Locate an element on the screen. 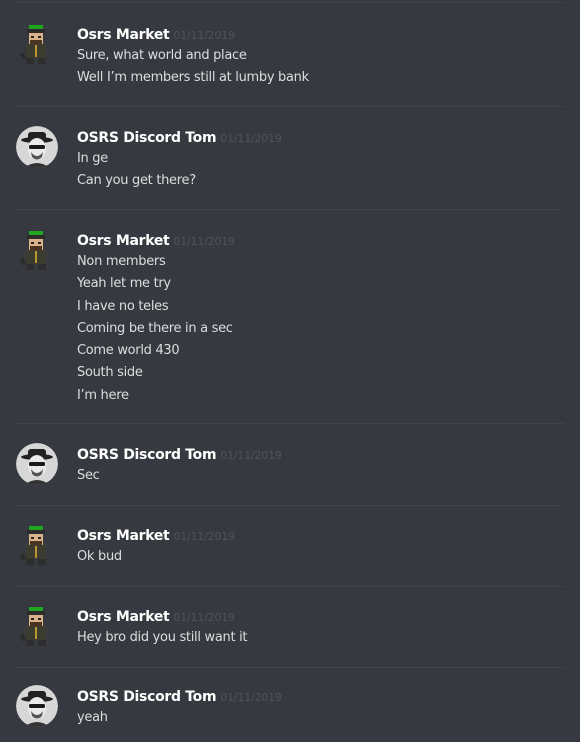  message-text: Sec is located at coordinates (88, 475).